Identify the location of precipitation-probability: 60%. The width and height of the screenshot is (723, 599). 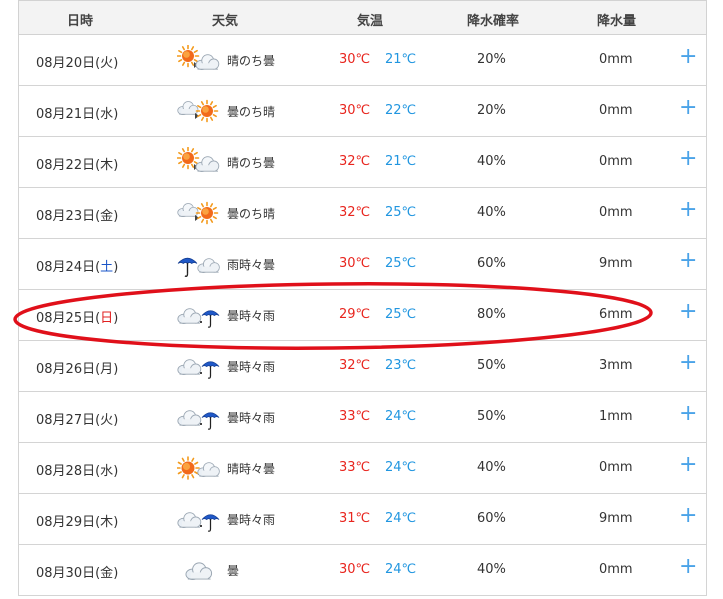
(491, 263).